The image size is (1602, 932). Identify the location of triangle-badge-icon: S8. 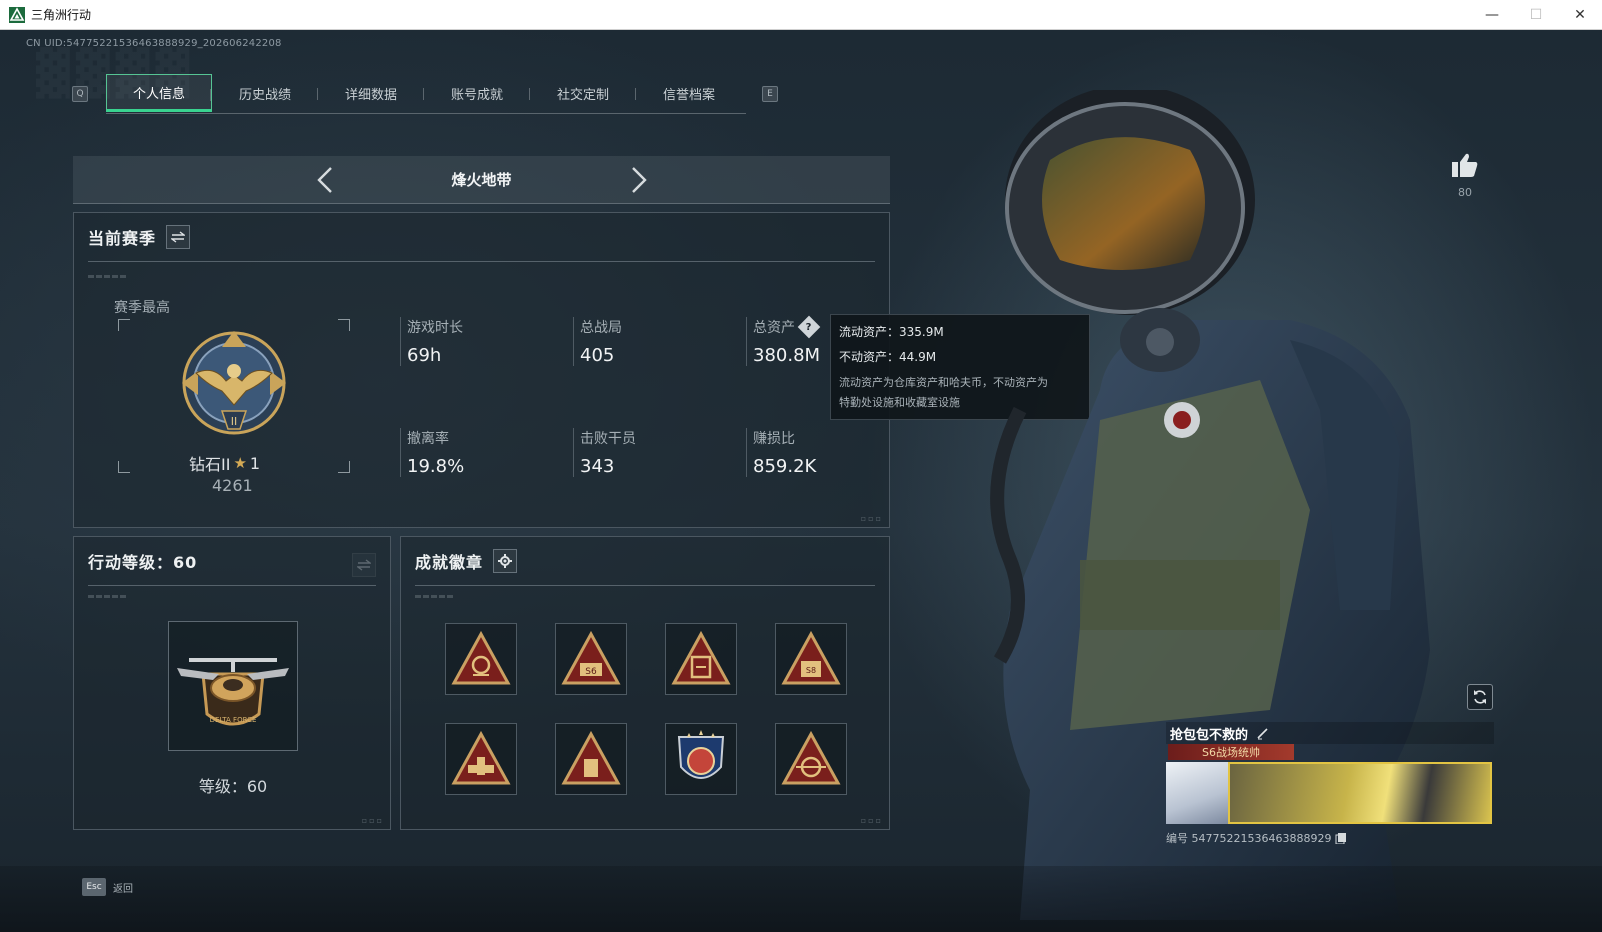
(811, 658).